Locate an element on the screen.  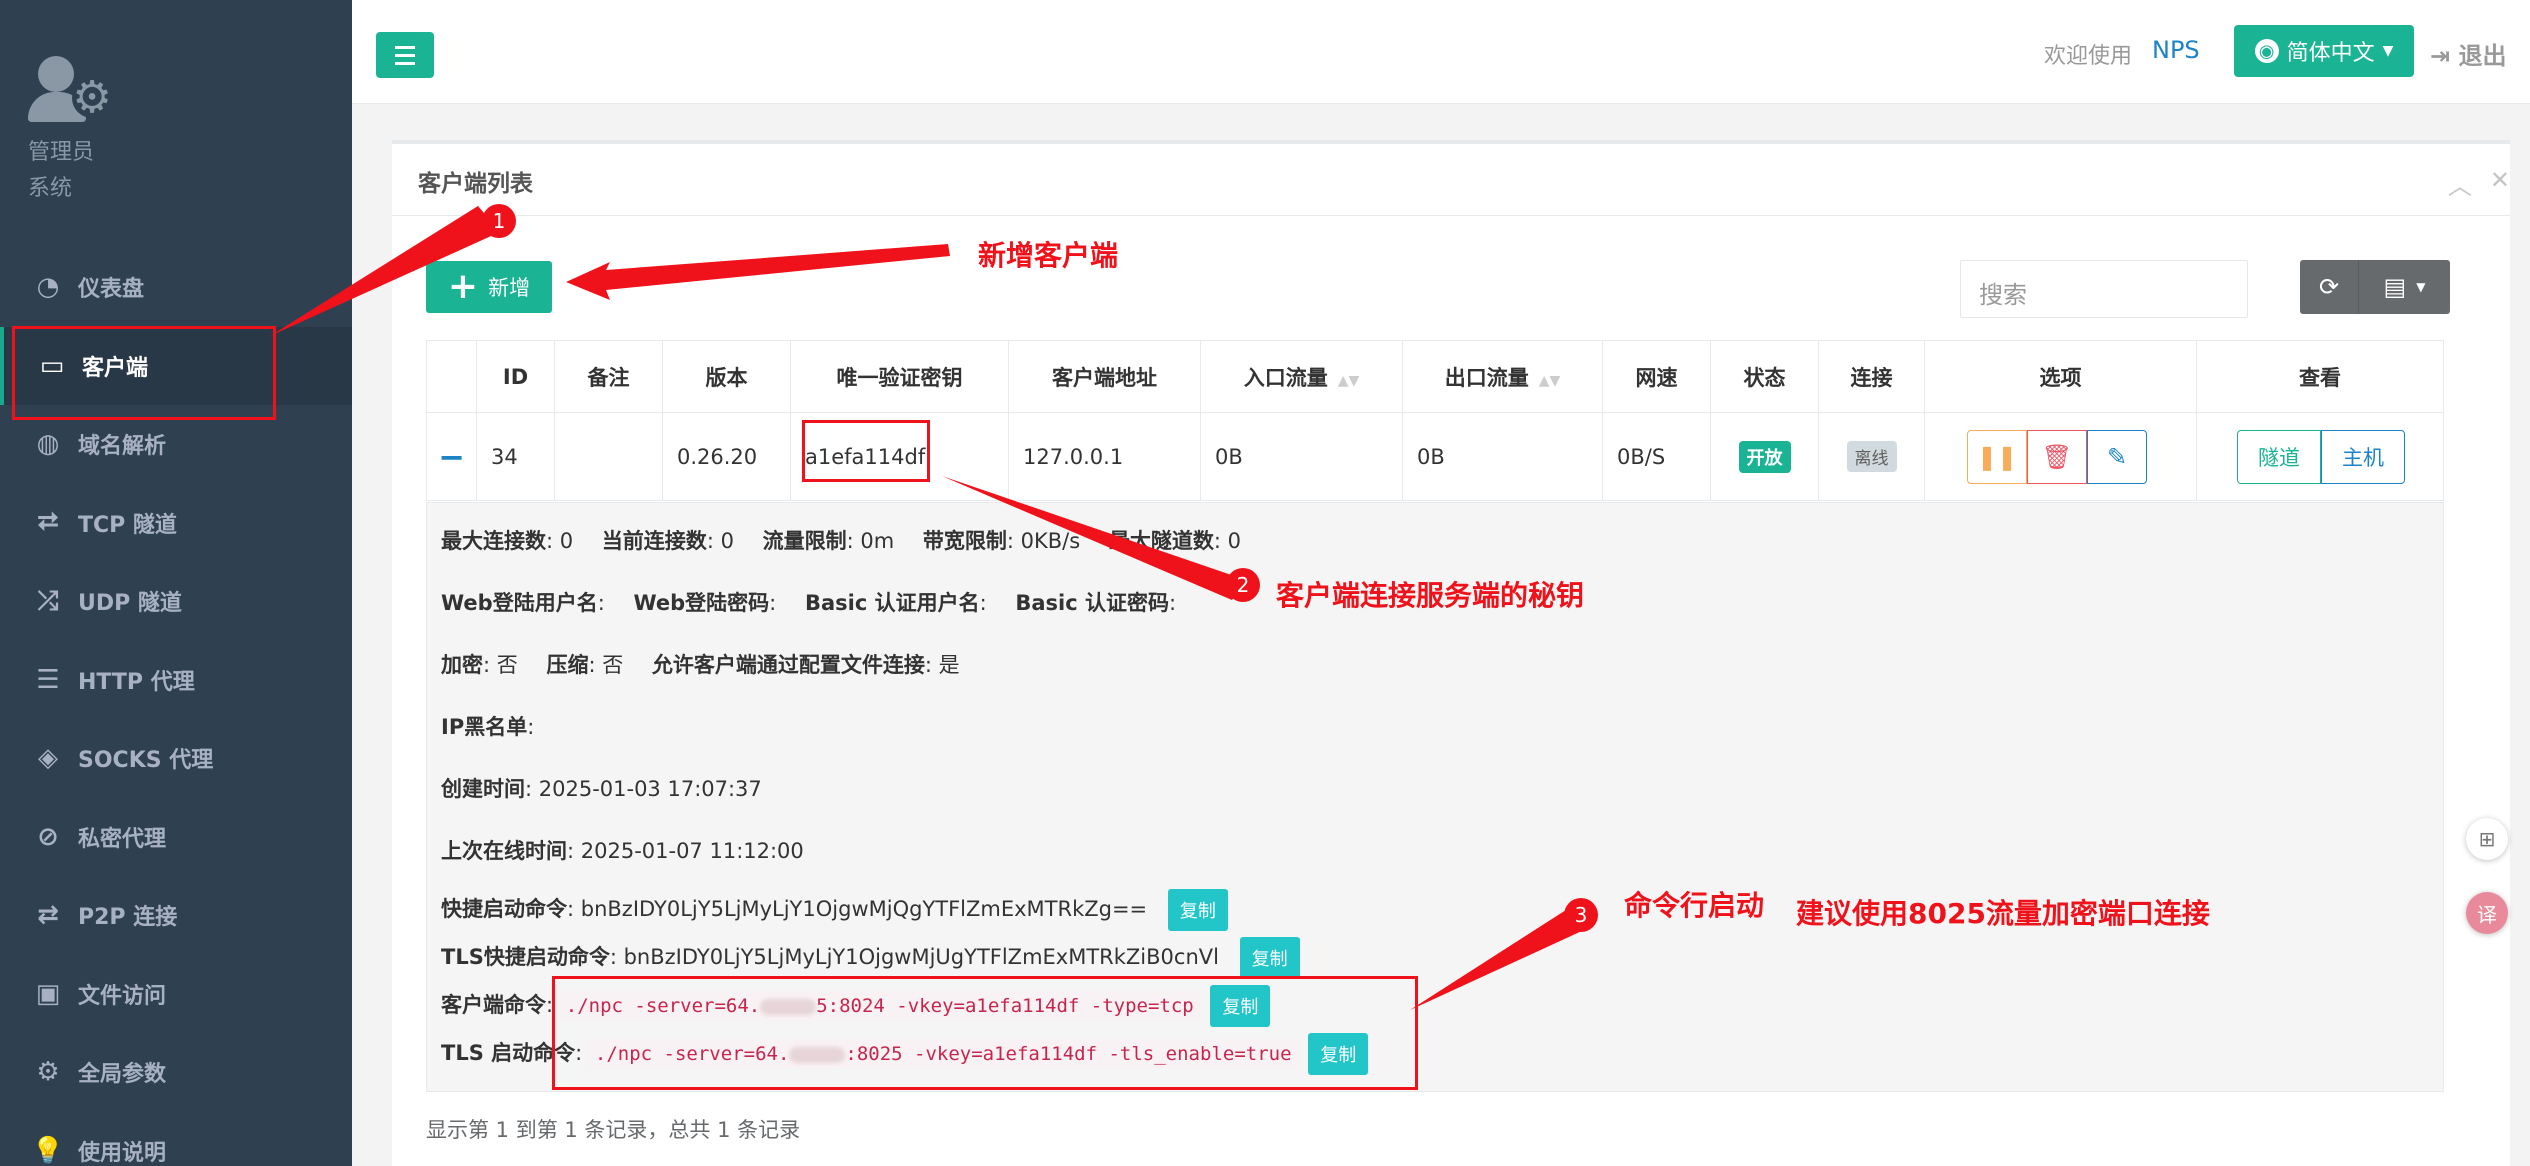
annotation-text-1: 新增客户端 is located at coordinates (1048, 255).